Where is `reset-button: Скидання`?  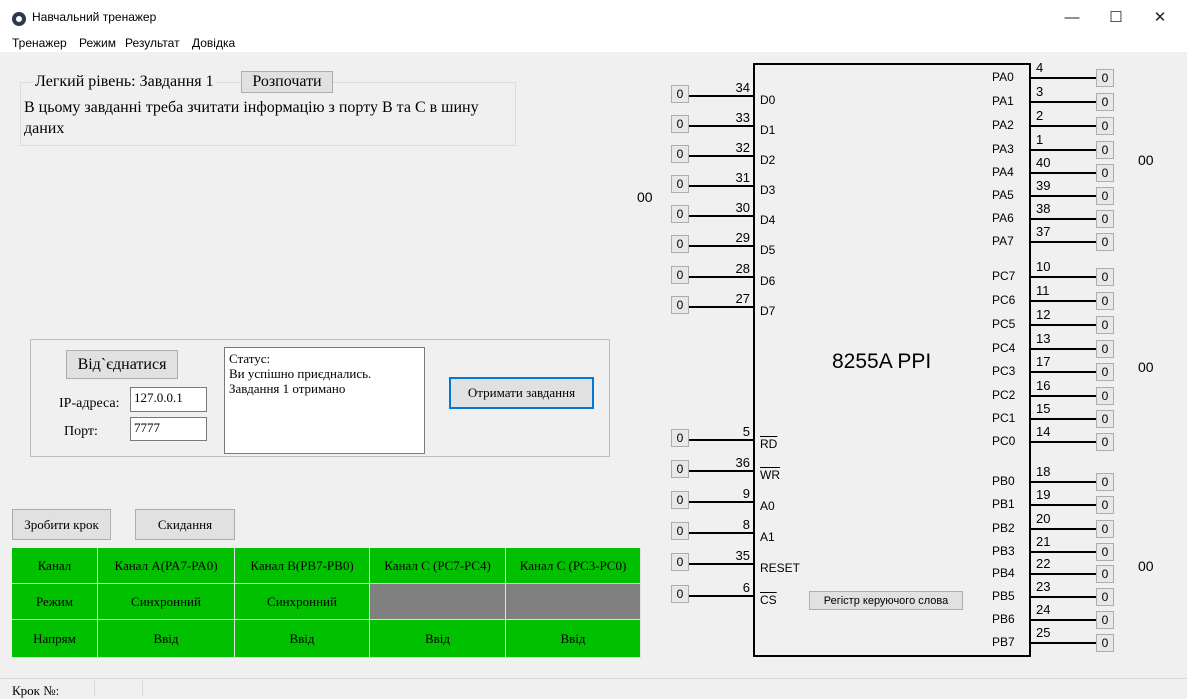
reset-button: Скидання is located at coordinates (185, 524).